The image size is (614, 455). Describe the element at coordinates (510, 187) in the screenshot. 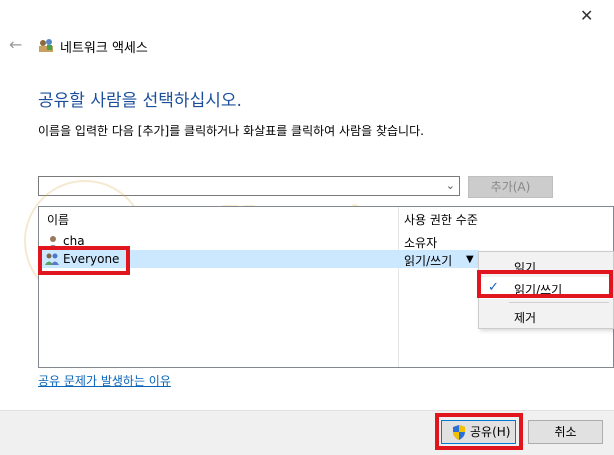

I see `add-button: 추가(A)` at that location.